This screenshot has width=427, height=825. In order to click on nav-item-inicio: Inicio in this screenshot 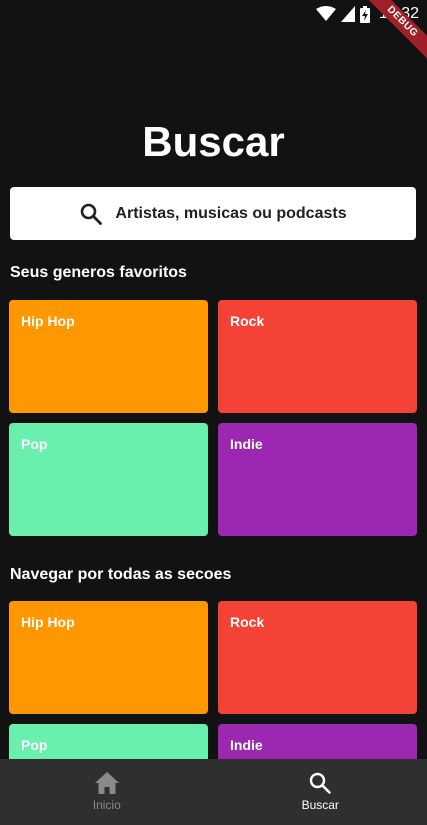, I will do `click(107, 792)`.